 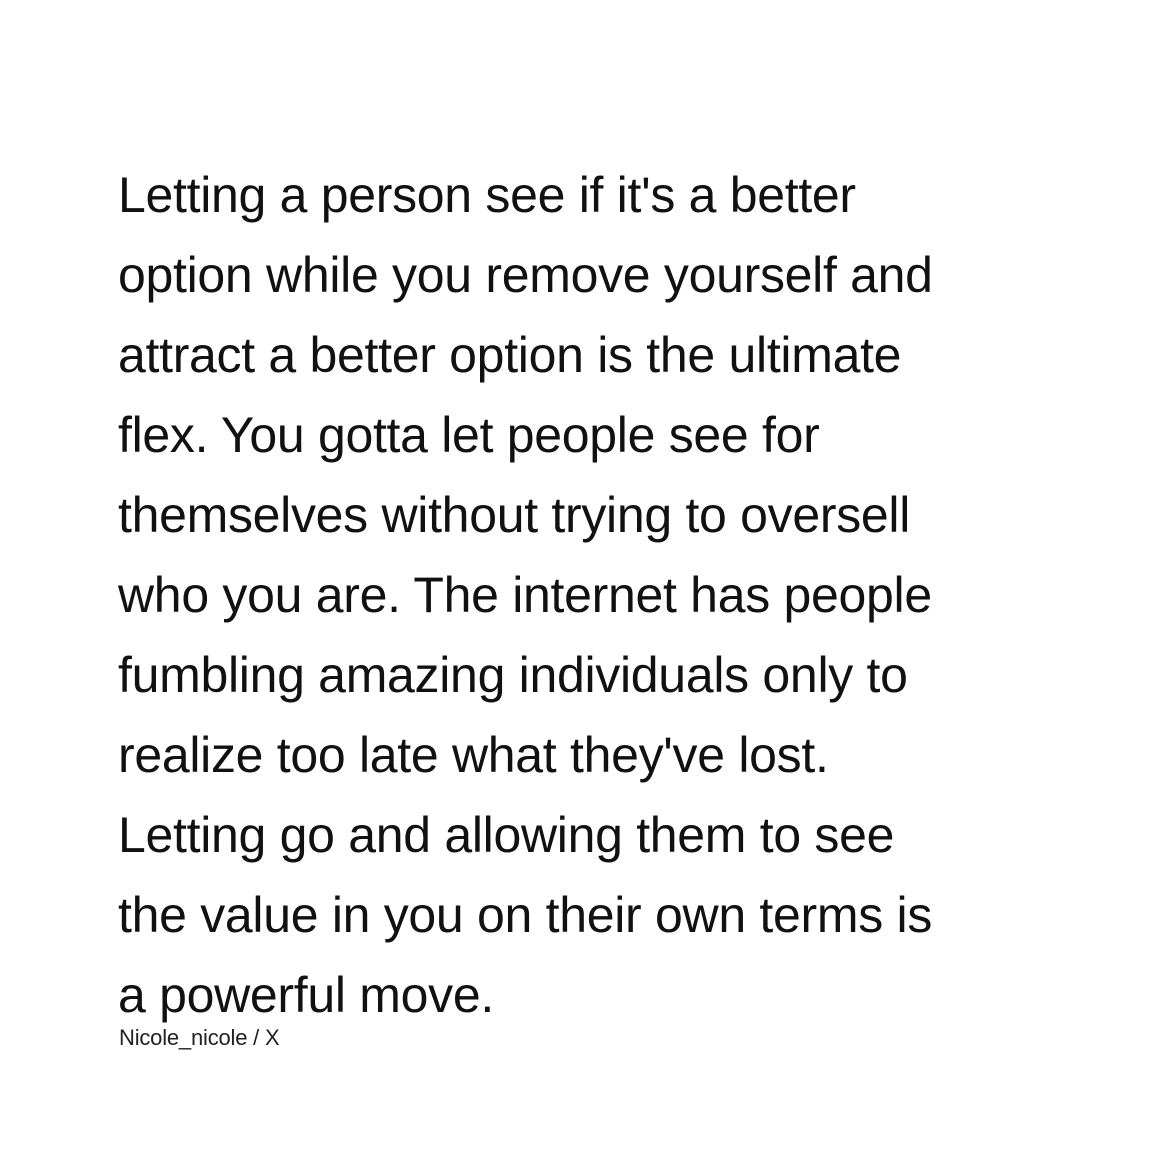 What do you see at coordinates (525, 595) in the screenshot?
I see `quote-line: who you are. The internet has people` at bounding box center [525, 595].